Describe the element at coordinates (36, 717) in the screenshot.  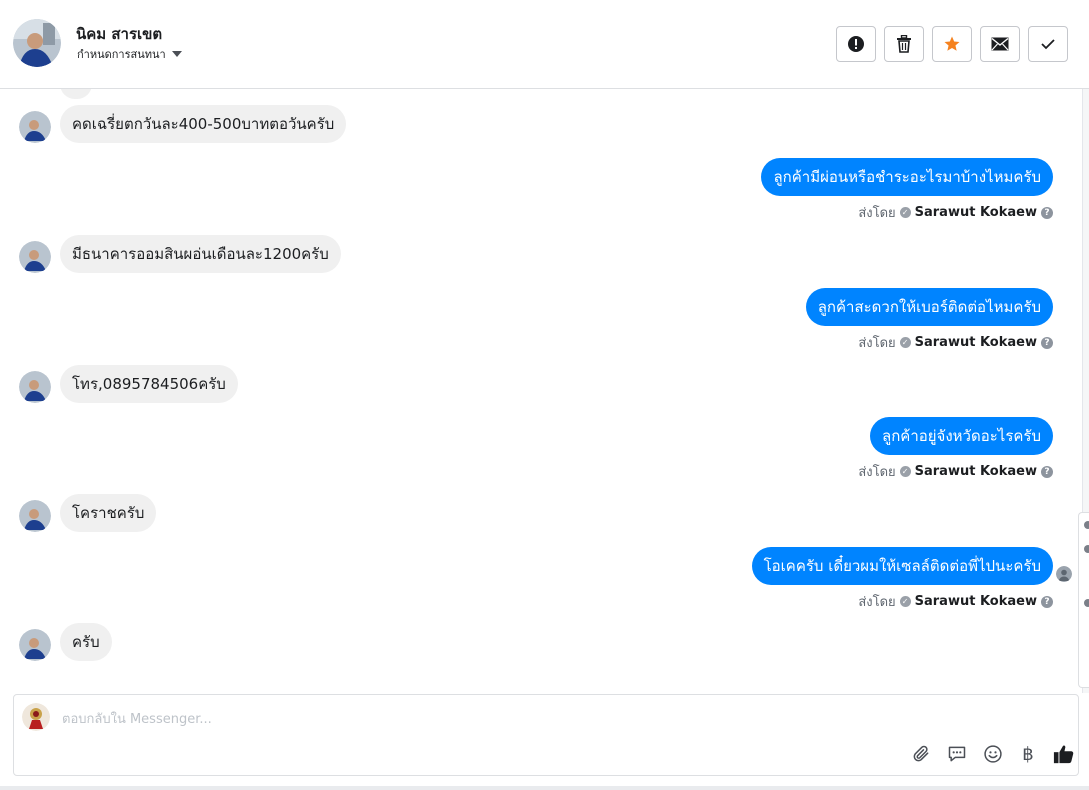
I see `page-avatar` at that location.